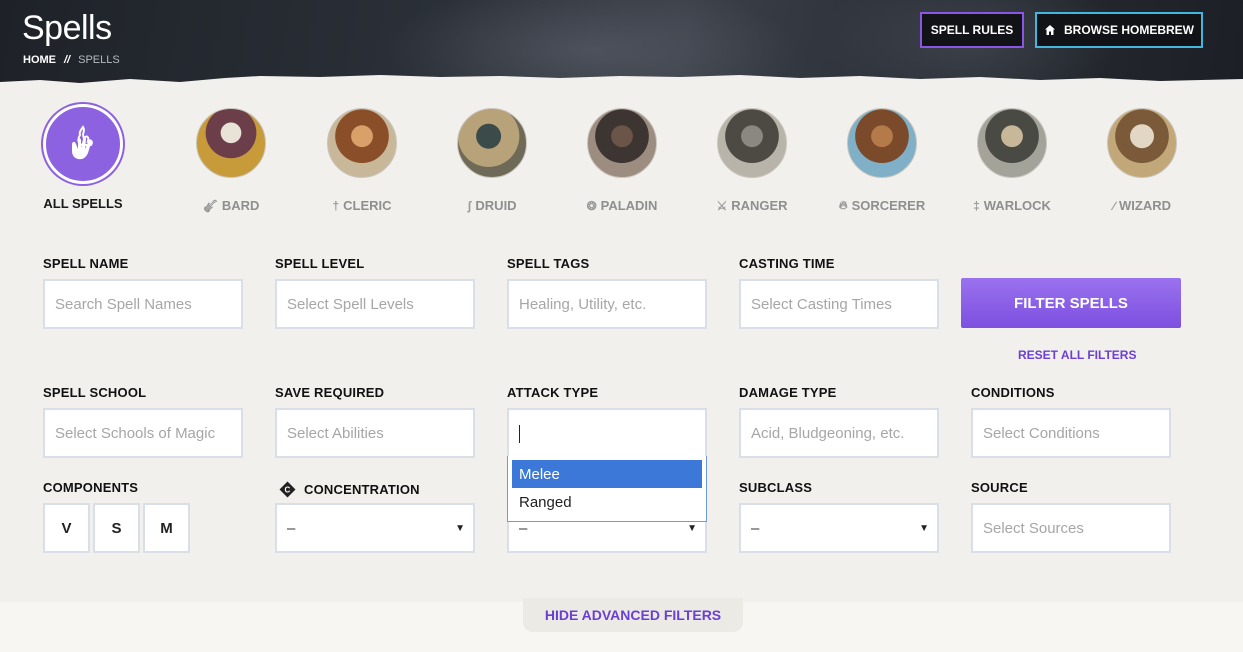  What do you see at coordinates (553, 392) in the screenshot?
I see `attack-type-label: ATTACK TYPE` at bounding box center [553, 392].